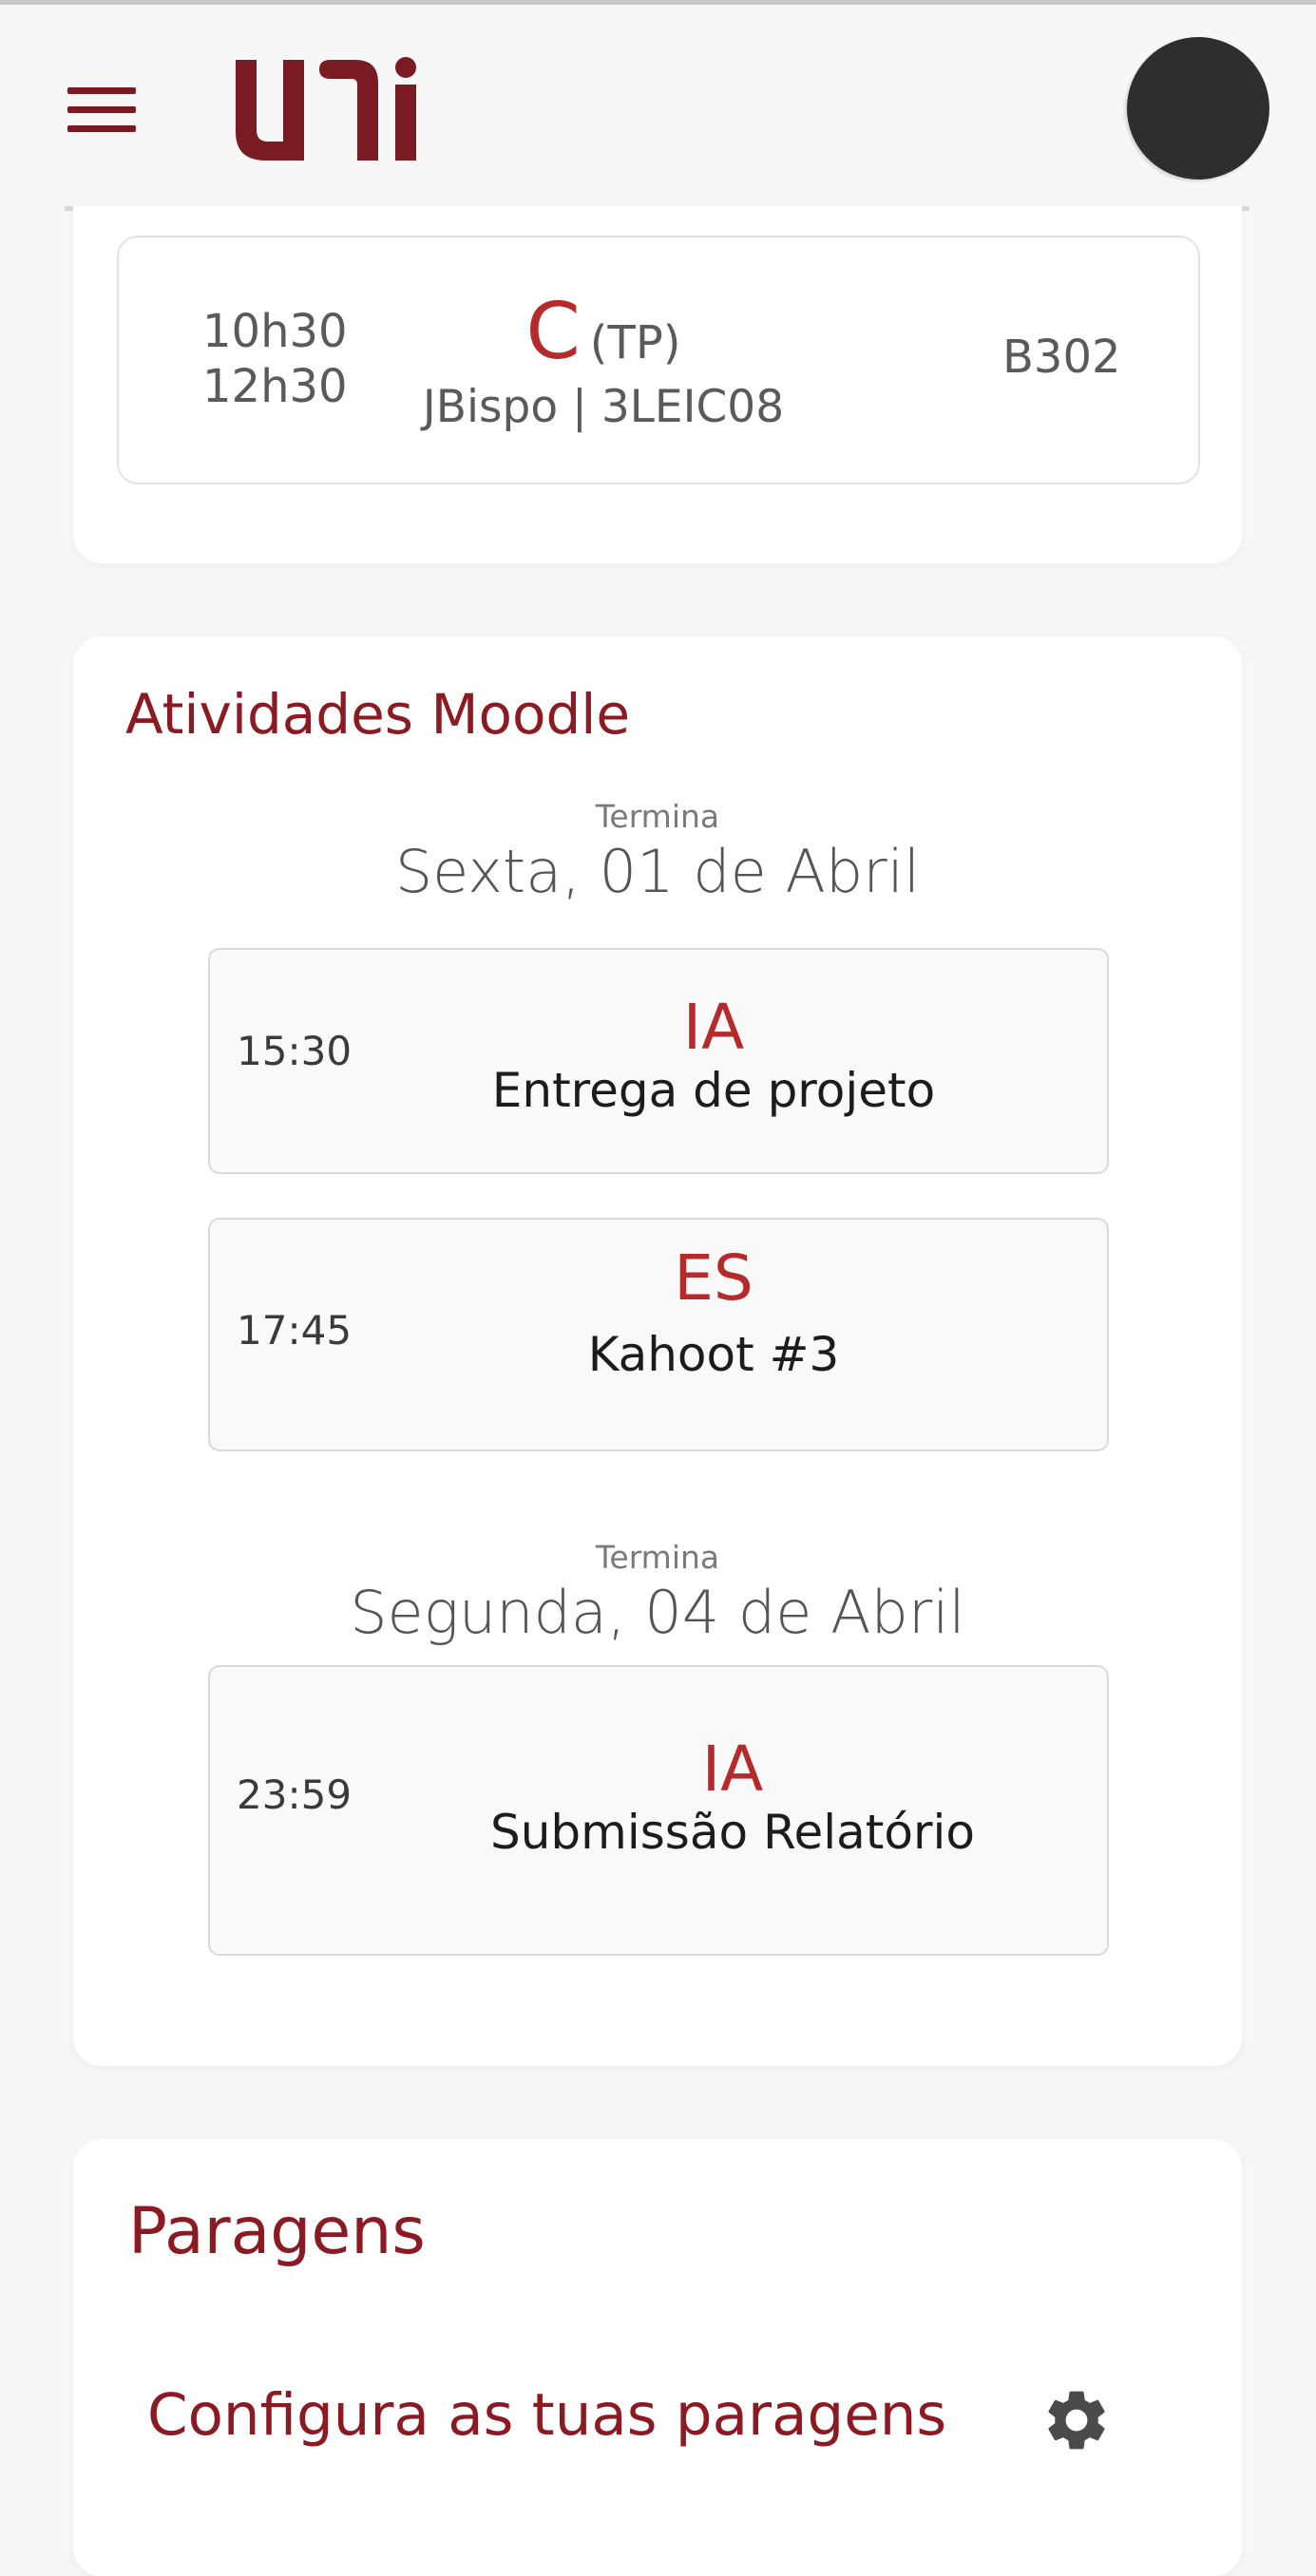  Describe the element at coordinates (295, 1051) in the screenshot. I see `activity-time: 15:30` at that location.